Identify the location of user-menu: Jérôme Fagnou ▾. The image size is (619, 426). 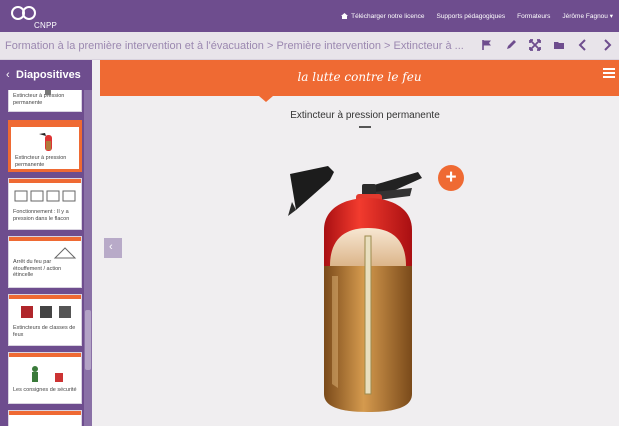
(587, 16).